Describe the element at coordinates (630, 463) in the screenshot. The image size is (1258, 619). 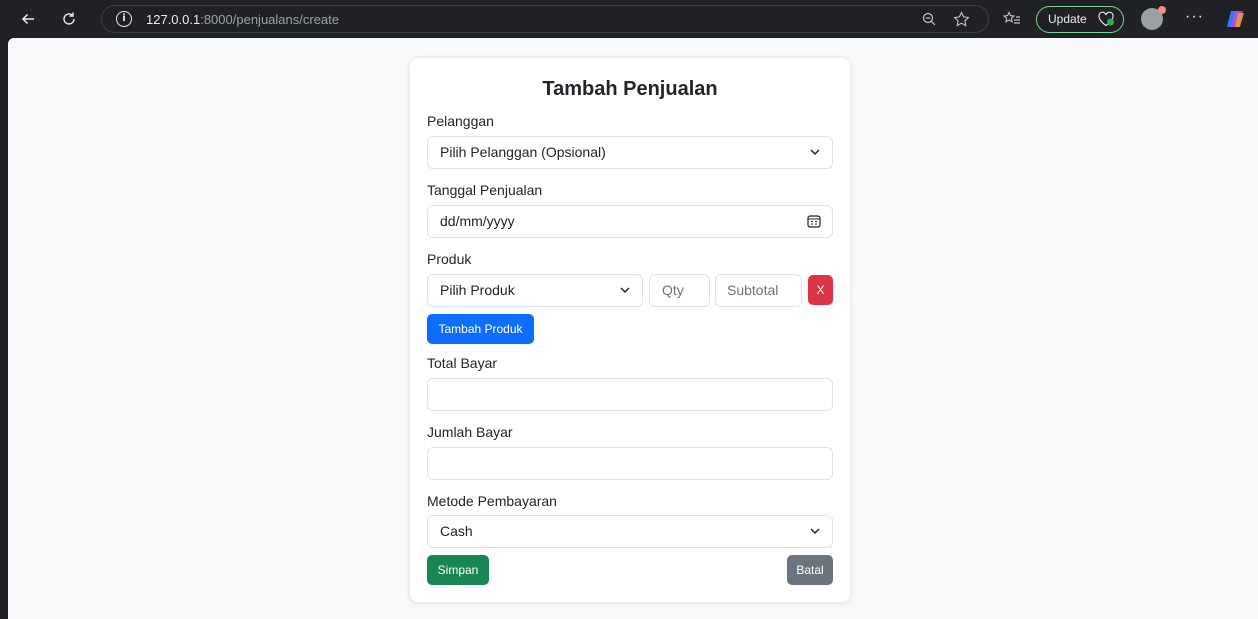
I see `jumlah-bayar-input` at that location.